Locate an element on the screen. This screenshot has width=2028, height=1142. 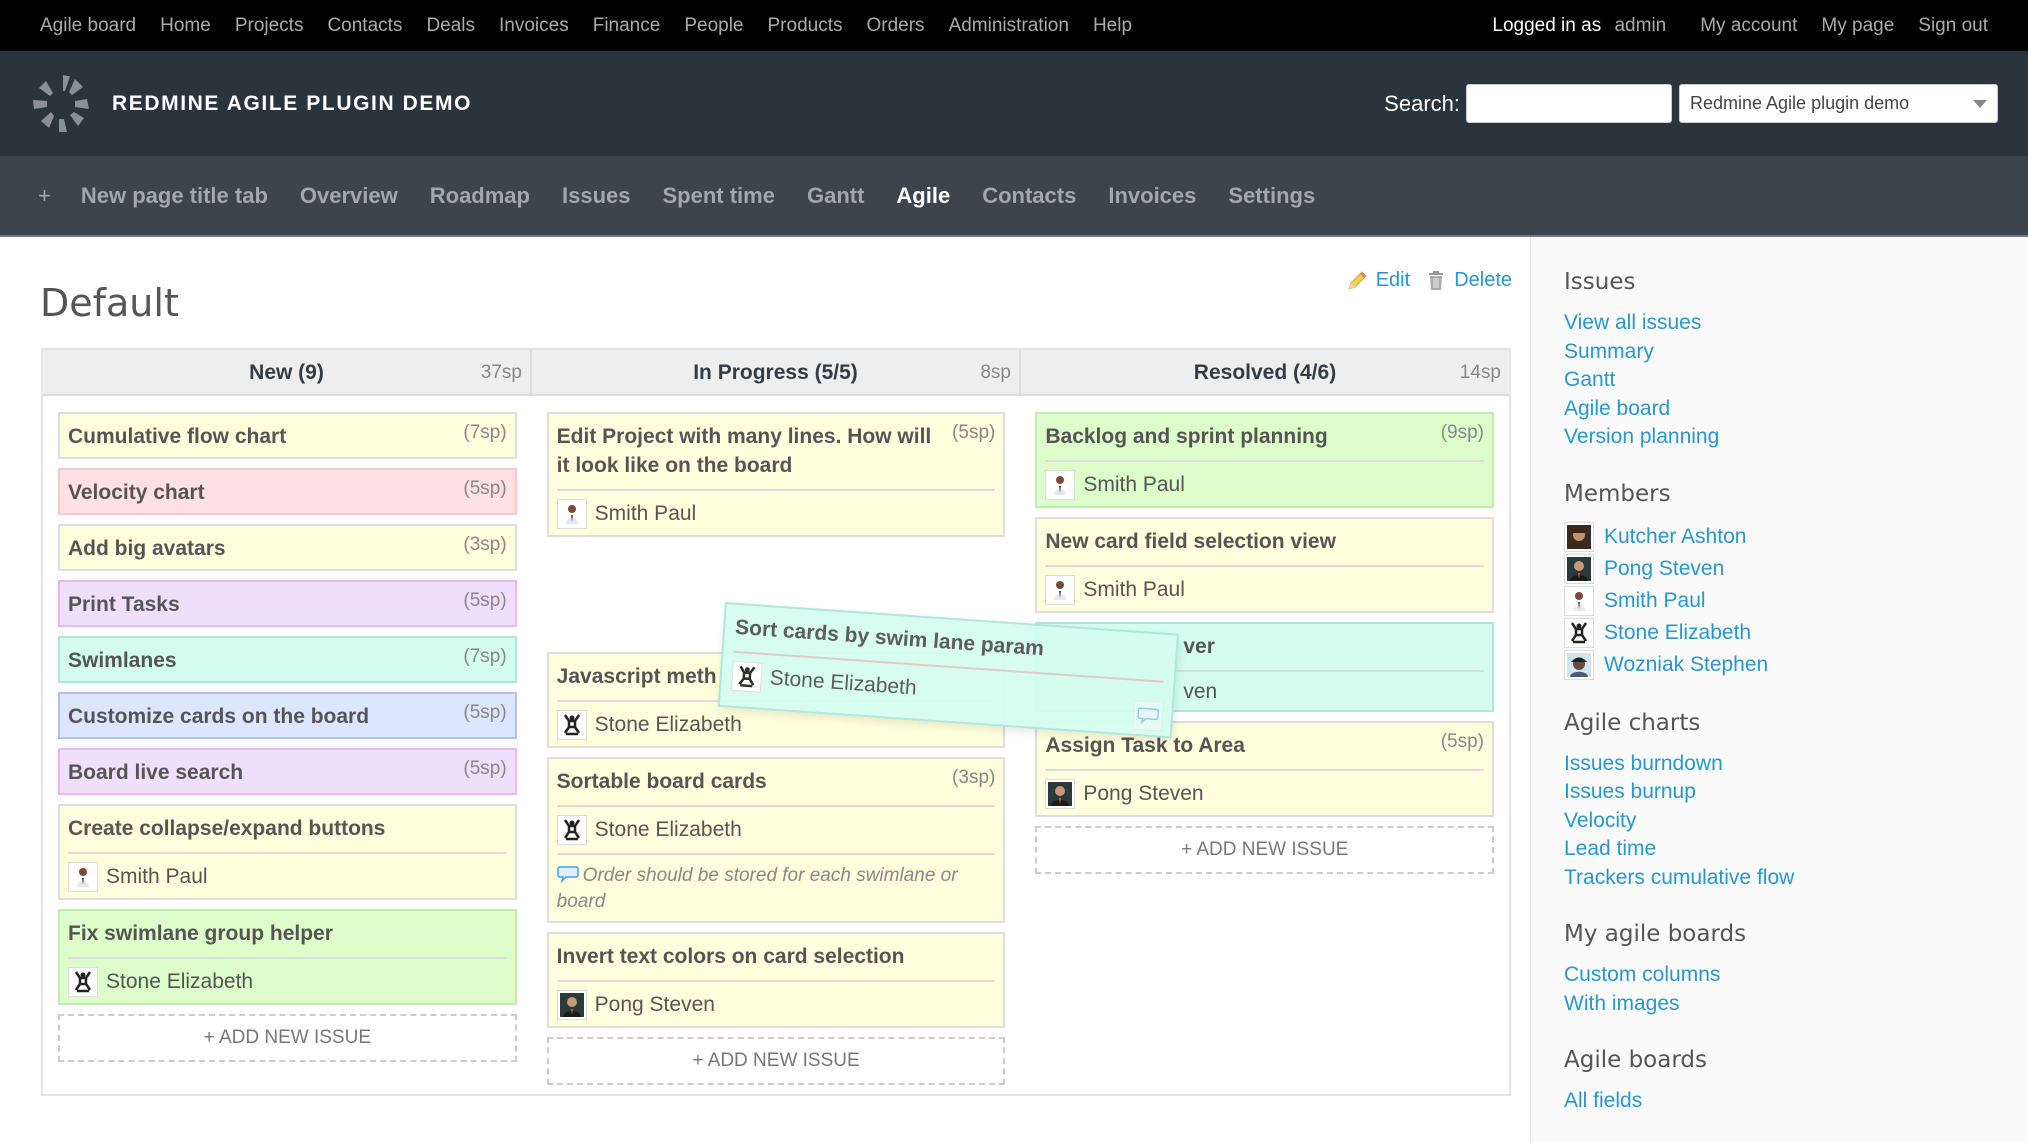
tab-gantt: Gantt is located at coordinates (835, 196).